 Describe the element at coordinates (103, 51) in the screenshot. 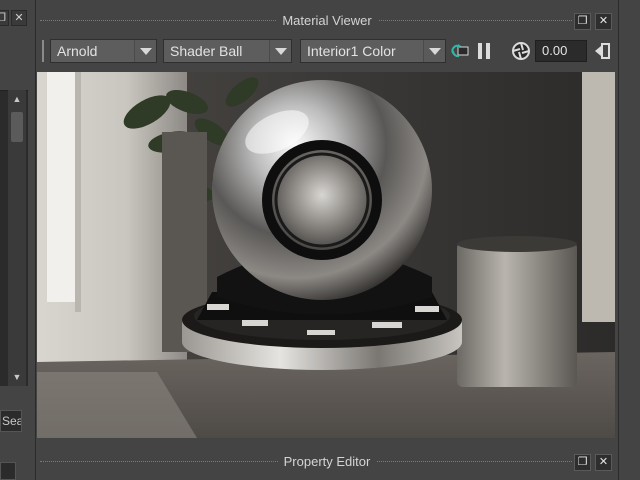

I see `renderer-dropdown: Arnold` at that location.